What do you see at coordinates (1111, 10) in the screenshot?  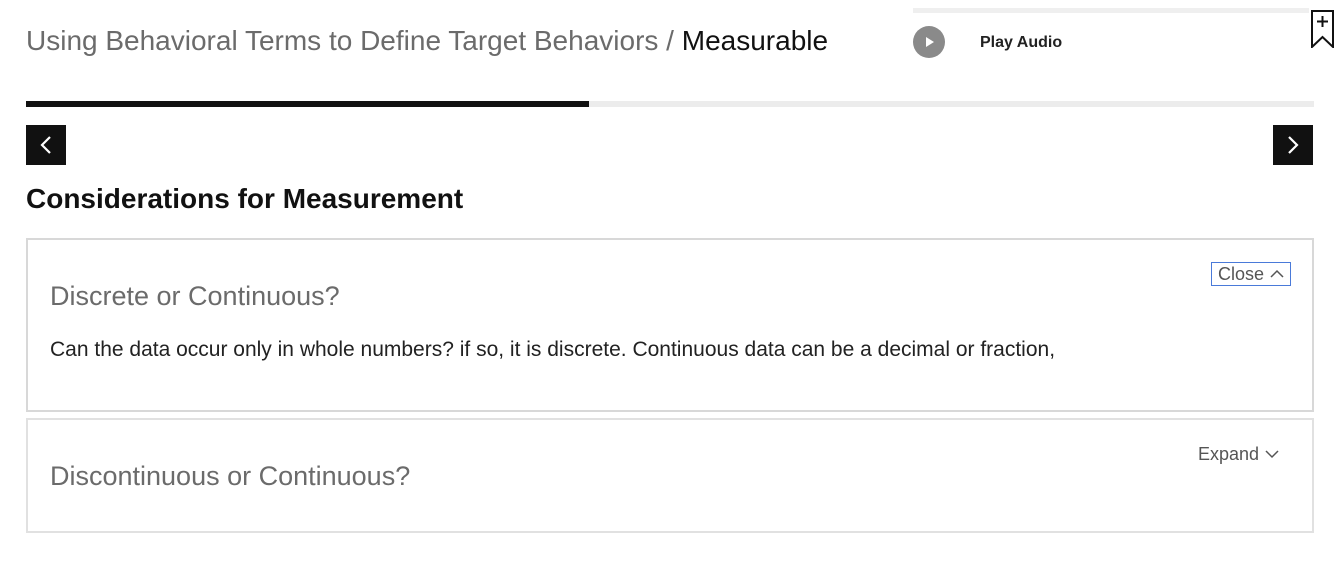 I see `audio-track` at bounding box center [1111, 10].